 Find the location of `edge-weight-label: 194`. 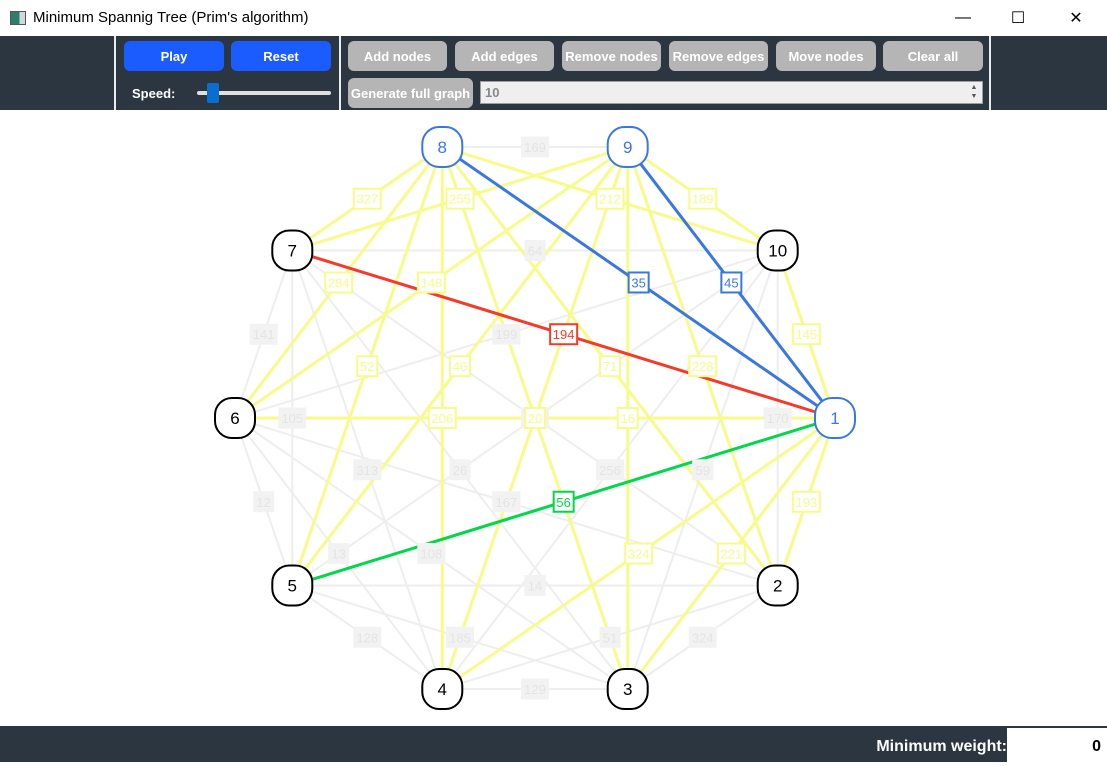

edge-weight-label: 194 is located at coordinates (564, 334).